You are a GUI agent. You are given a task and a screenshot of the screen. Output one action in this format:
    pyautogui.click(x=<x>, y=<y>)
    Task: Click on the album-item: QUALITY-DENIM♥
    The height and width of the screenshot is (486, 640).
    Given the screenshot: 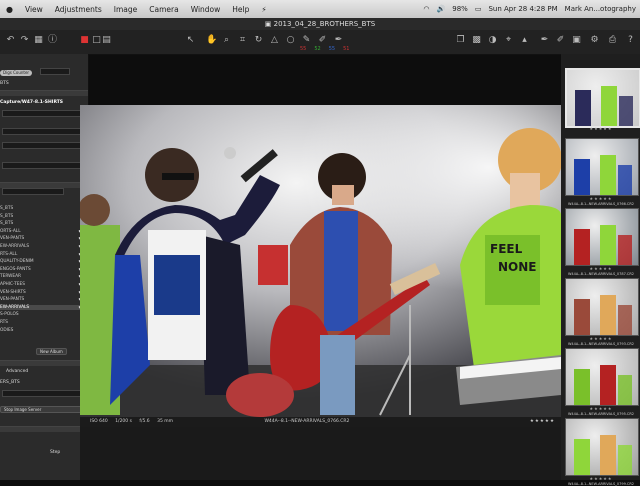 What is the action you would take?
    pyautogui.click(x=41, y=261)
    